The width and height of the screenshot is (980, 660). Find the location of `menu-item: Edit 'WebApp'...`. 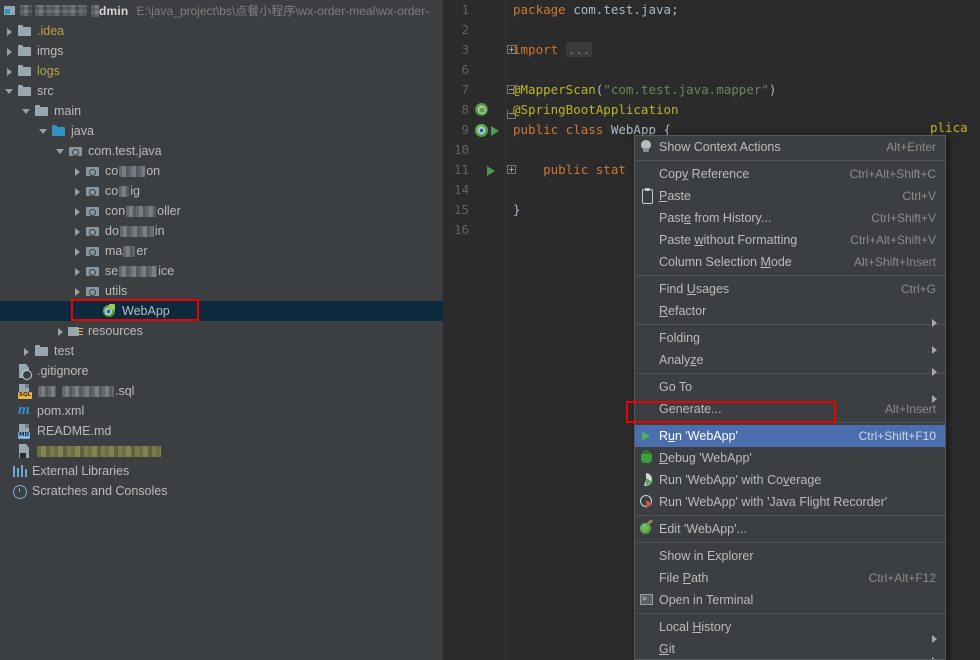

menu-item: Edit 'WebApp'... is located at coordinates (790, 529).